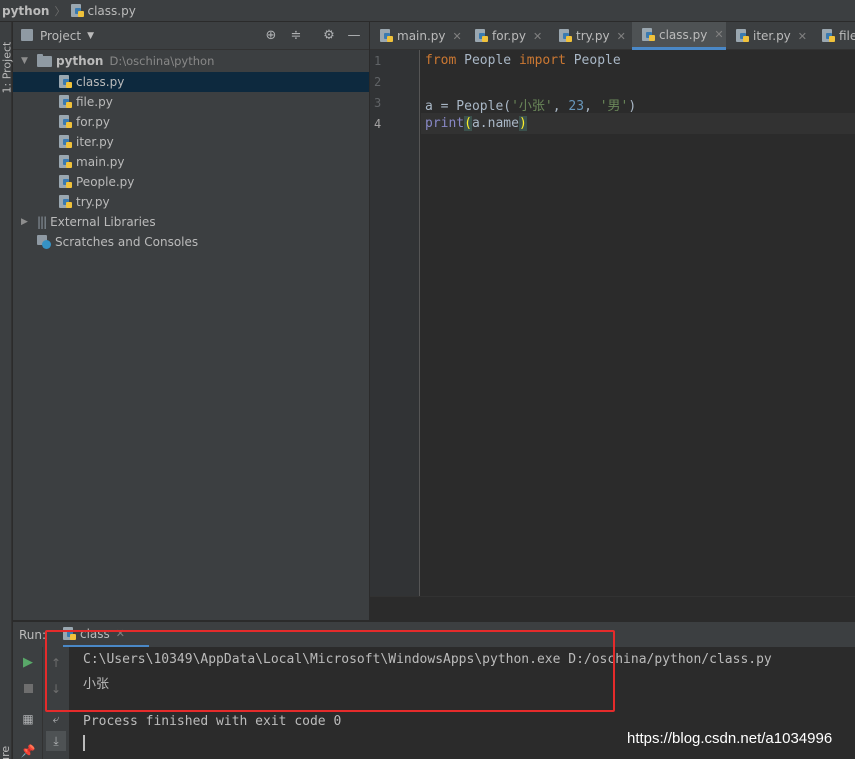  What do you see at coordinates (354, 36) in the screenshot?
I see `hide-panel-icon: —` at bounding box center [354, 36].